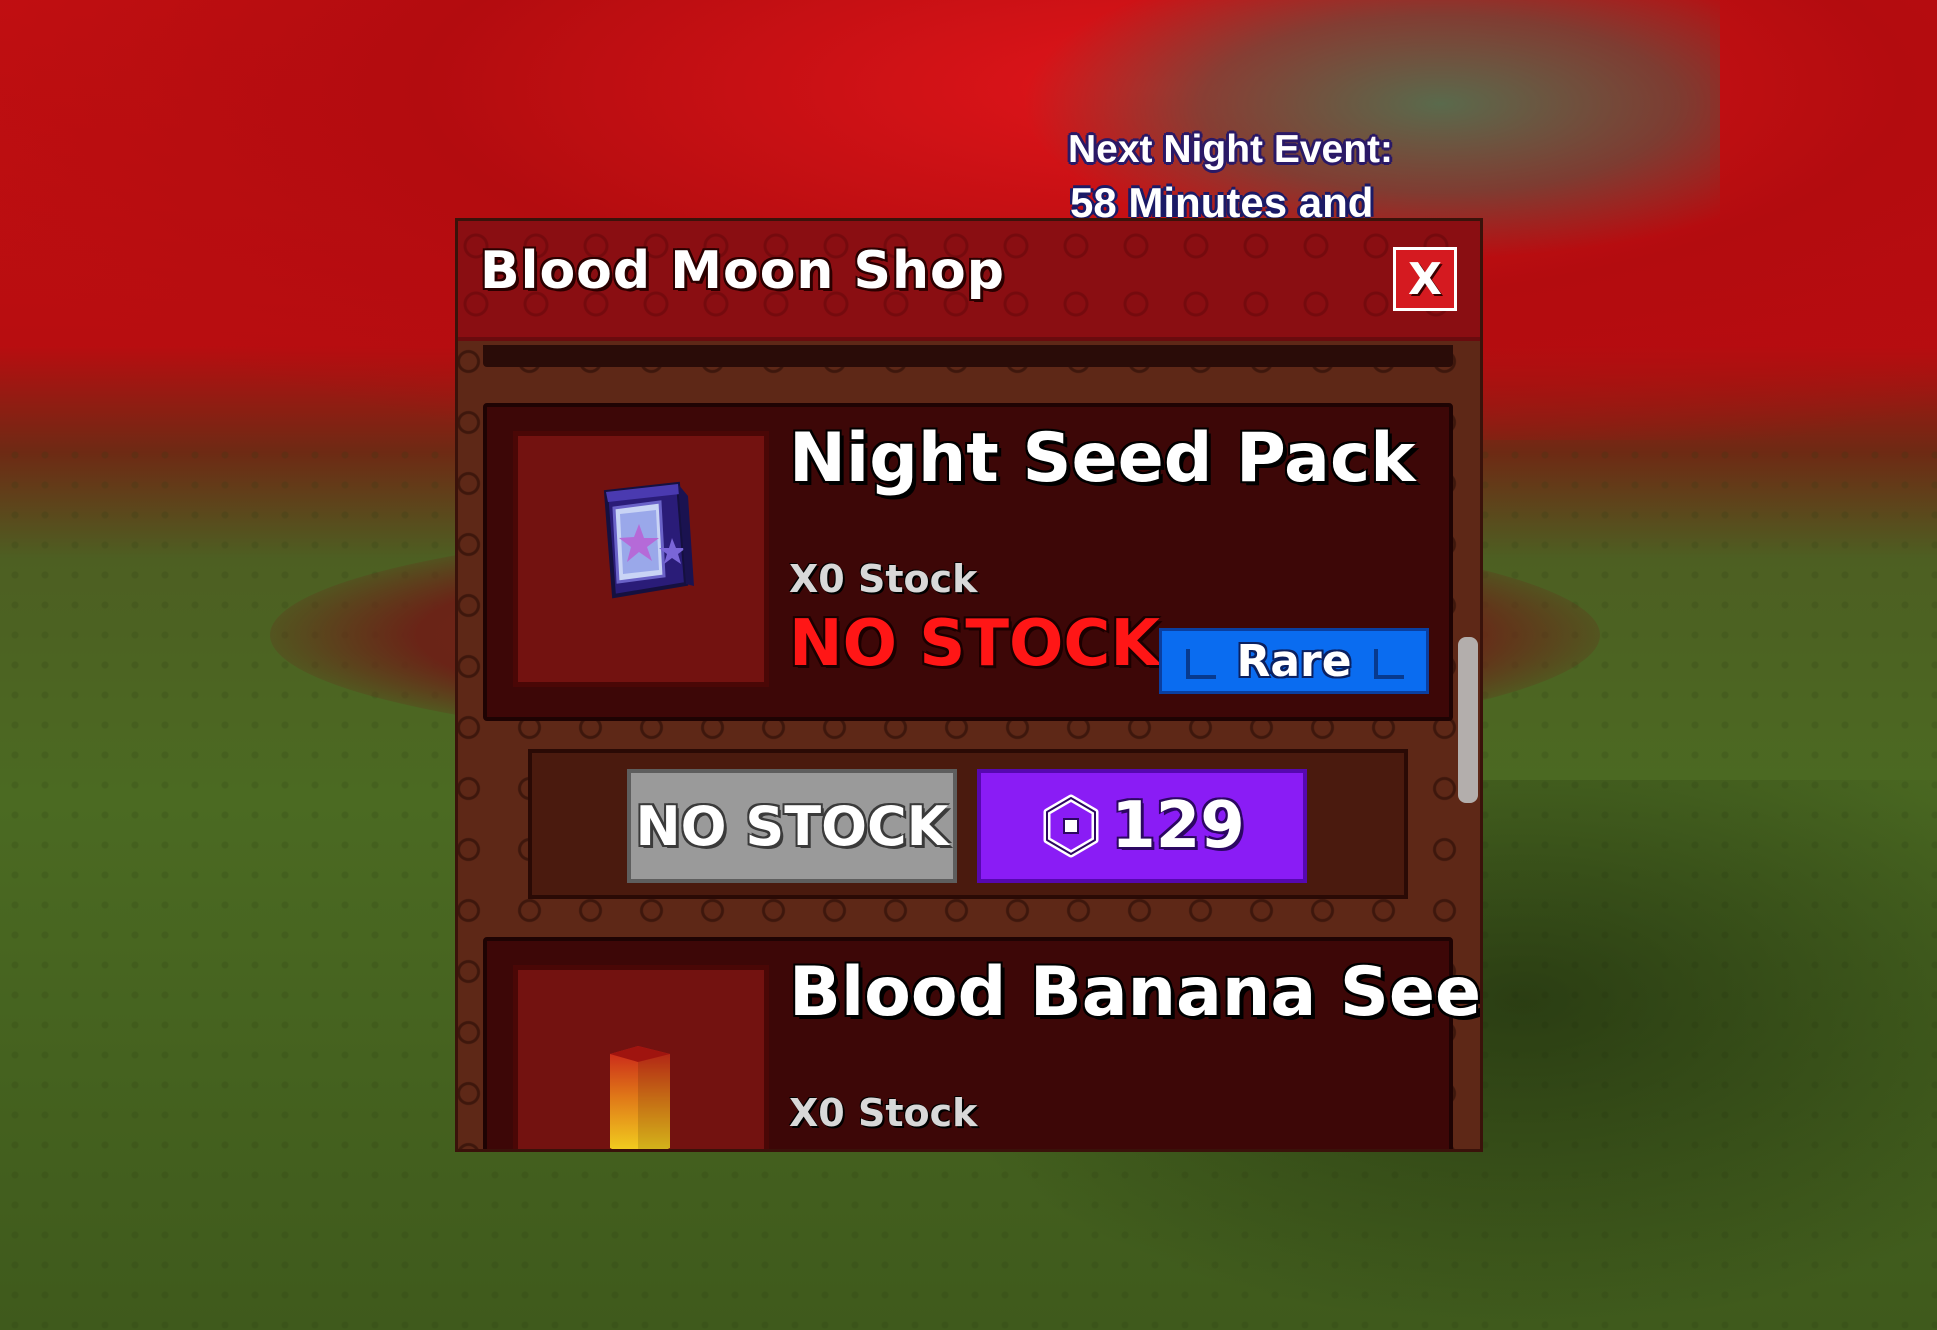  I want to click on scrollbar-thumb, so click(1468, 720).